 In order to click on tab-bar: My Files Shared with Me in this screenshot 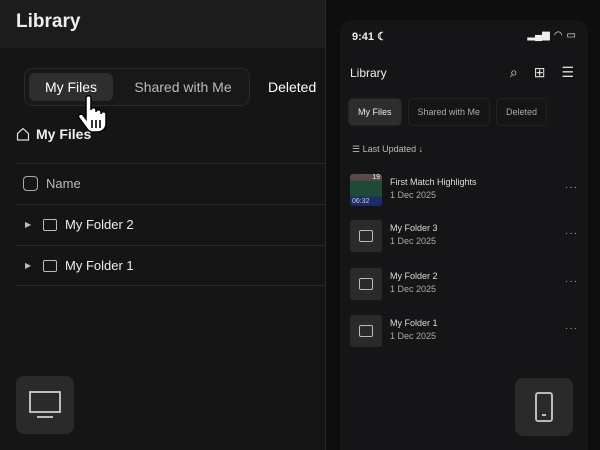, I will do `click(137, 87)`.